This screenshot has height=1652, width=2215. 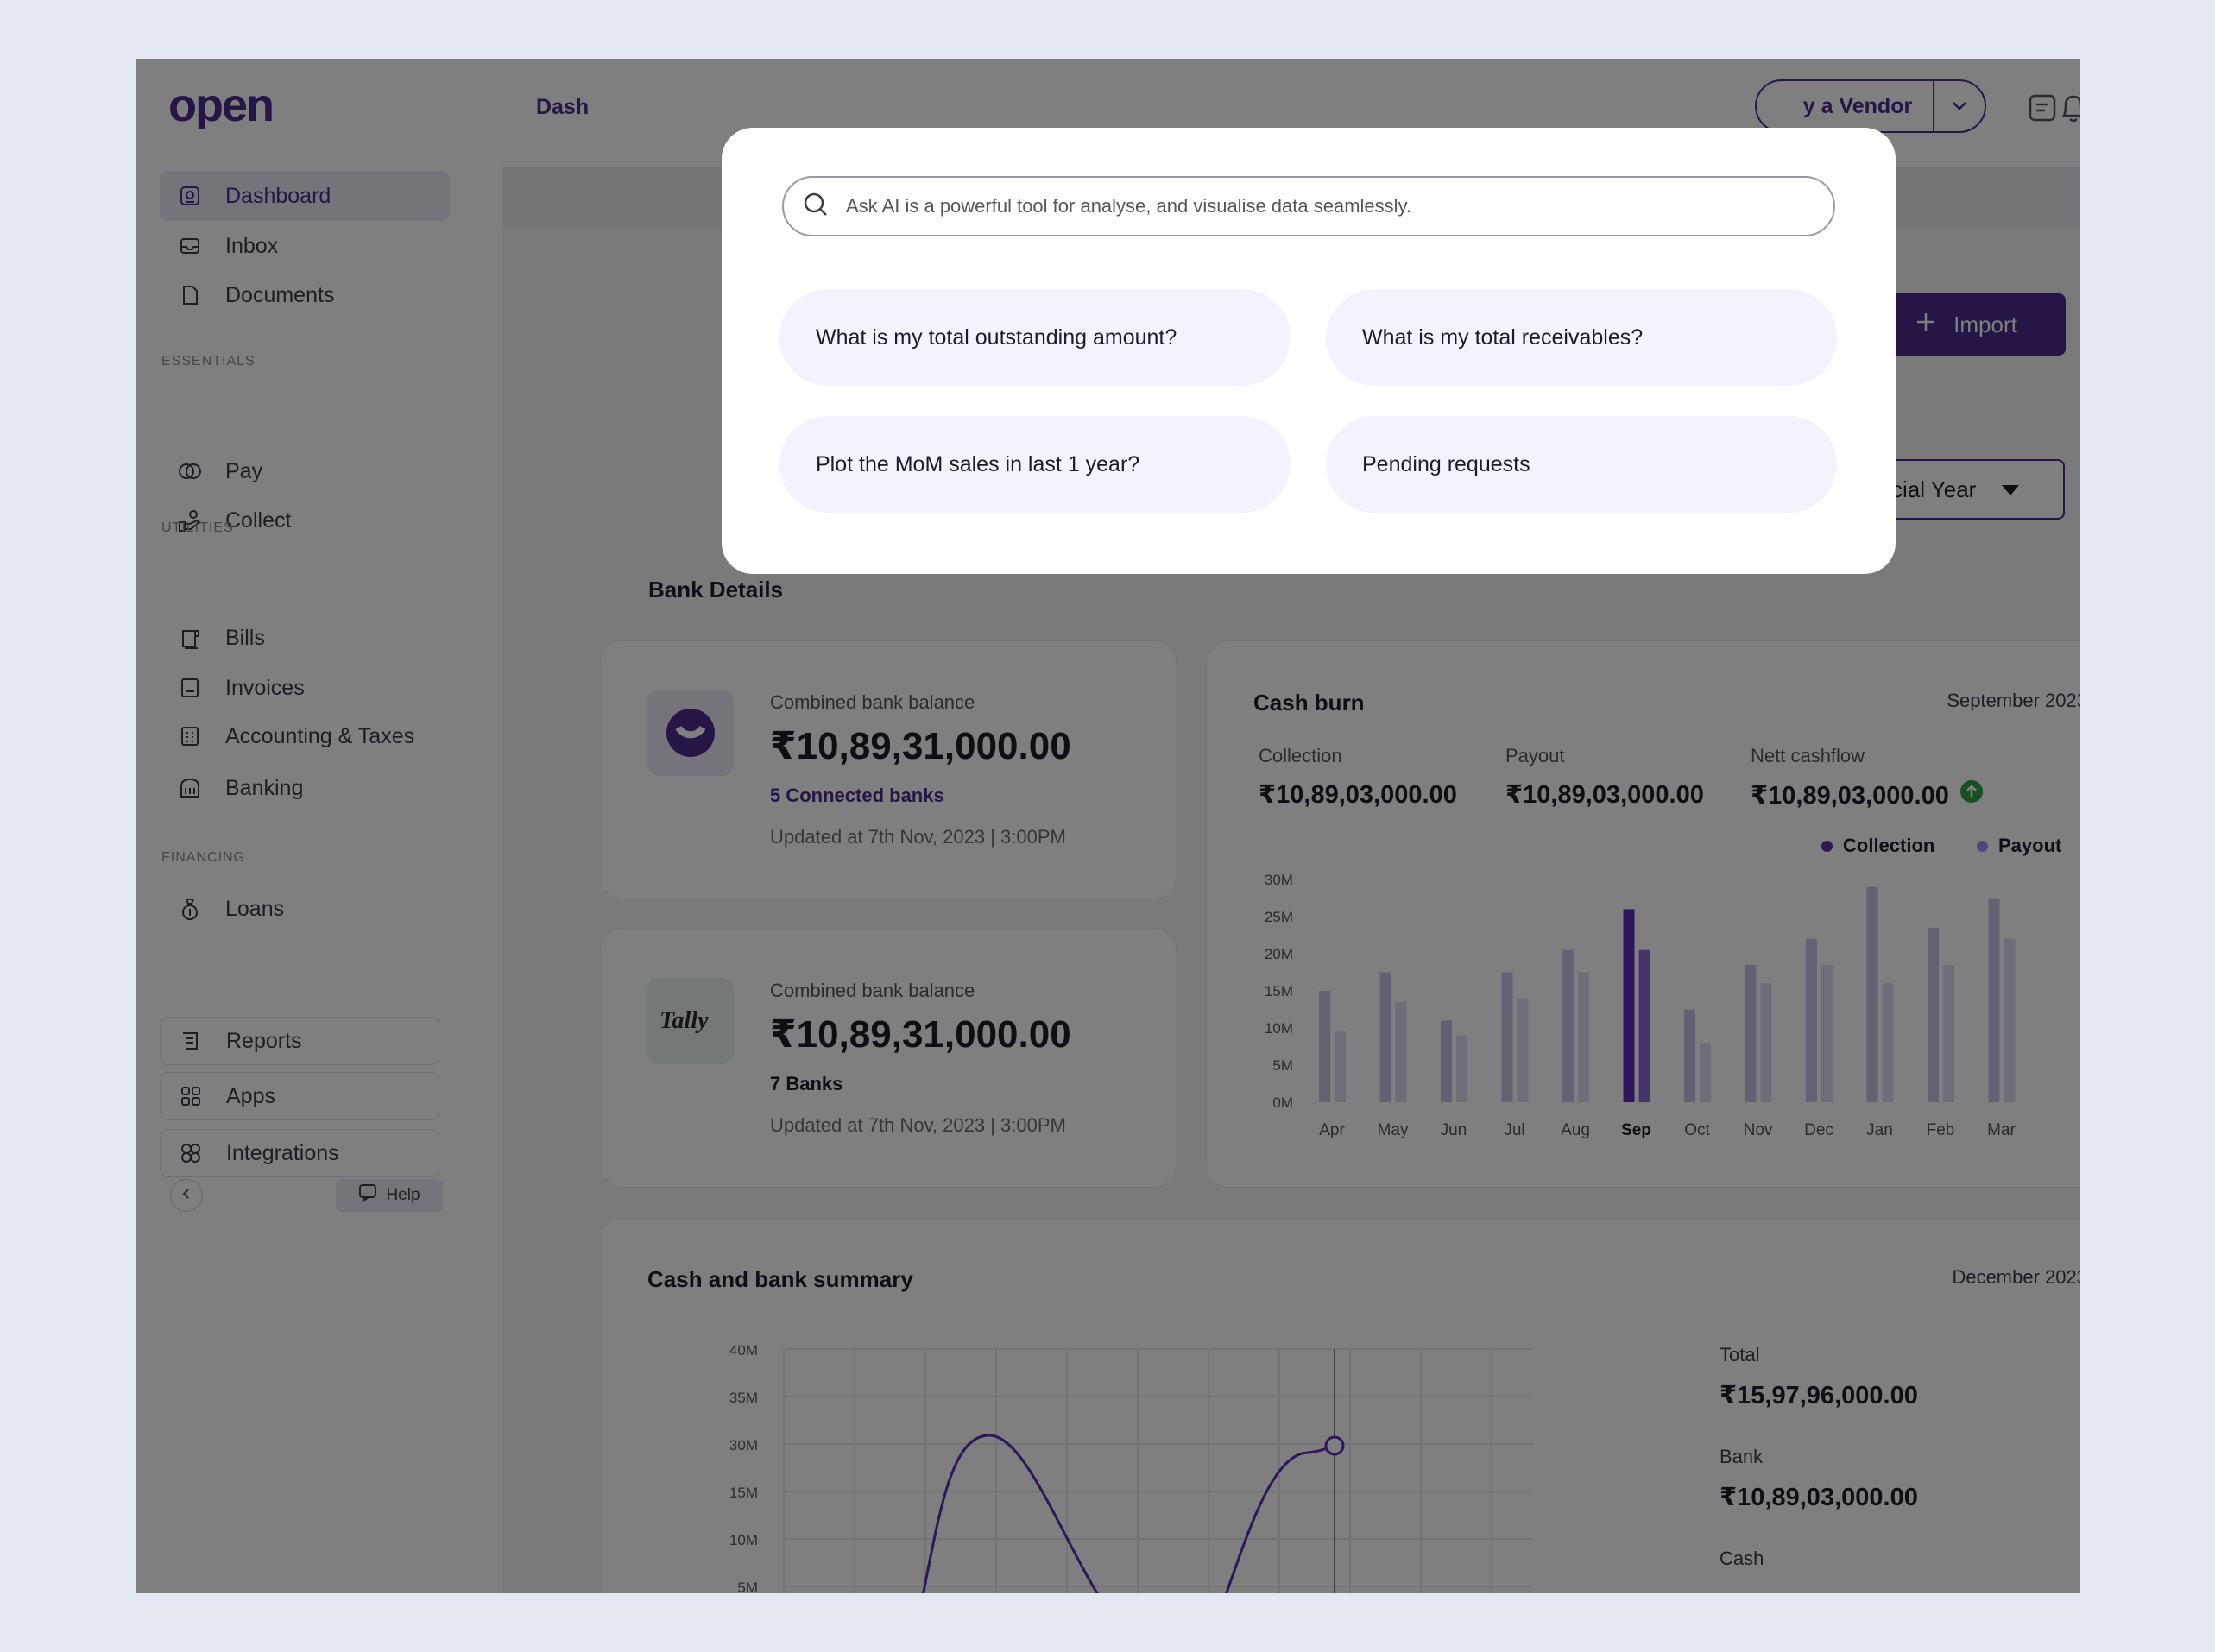 I want to click on suggestion-chip: What is my total receivables?, so click(x=1581, y=337).